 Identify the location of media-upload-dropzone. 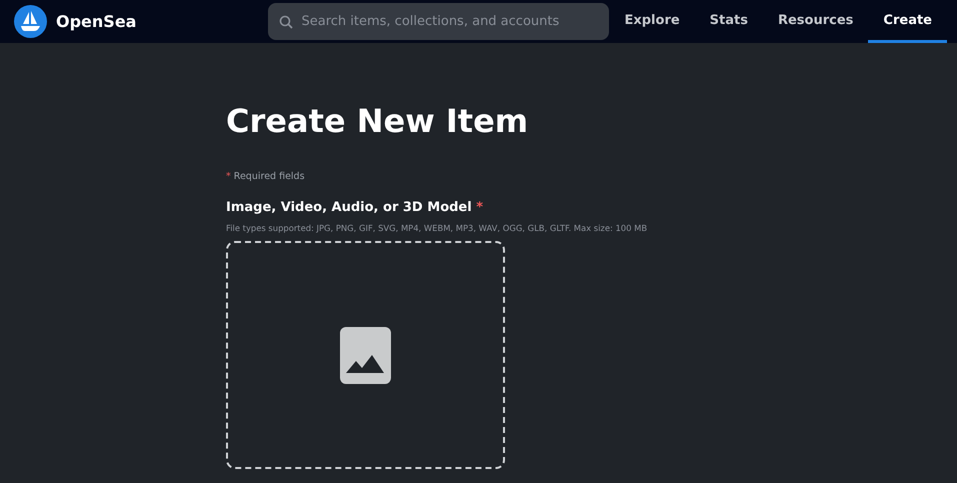
(365, 355).